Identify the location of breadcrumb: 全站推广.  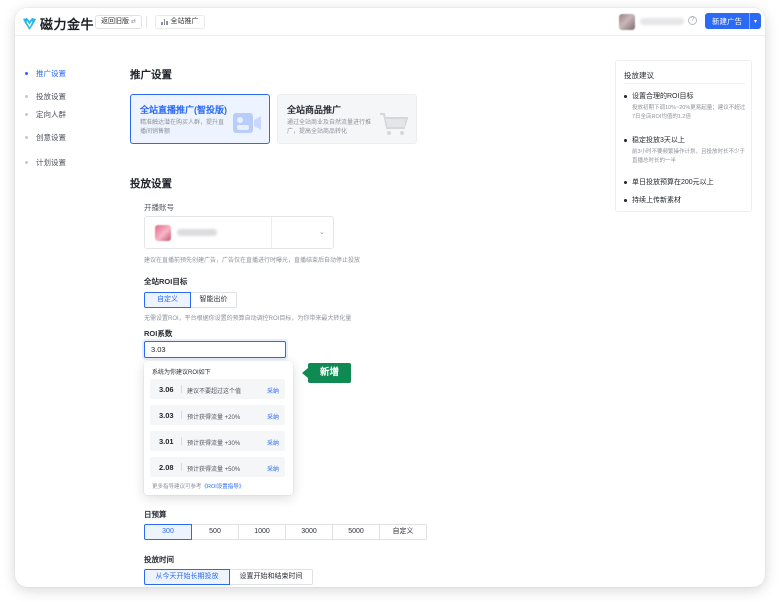
(180, 22).